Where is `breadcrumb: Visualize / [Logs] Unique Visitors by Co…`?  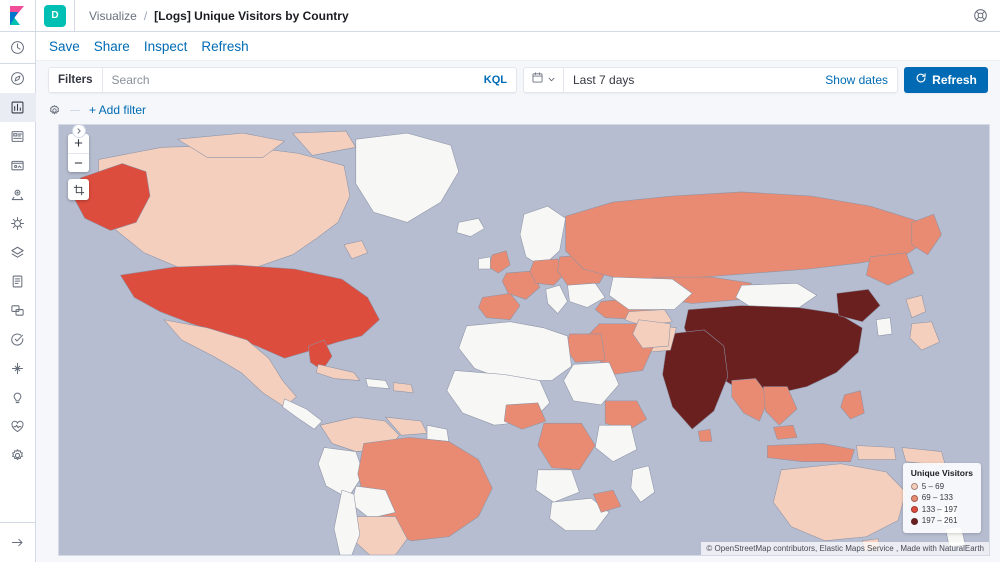
breadcrumb: Visualize / [Logs] Unique Visitors by Co… is located at coordinates (219, 16).